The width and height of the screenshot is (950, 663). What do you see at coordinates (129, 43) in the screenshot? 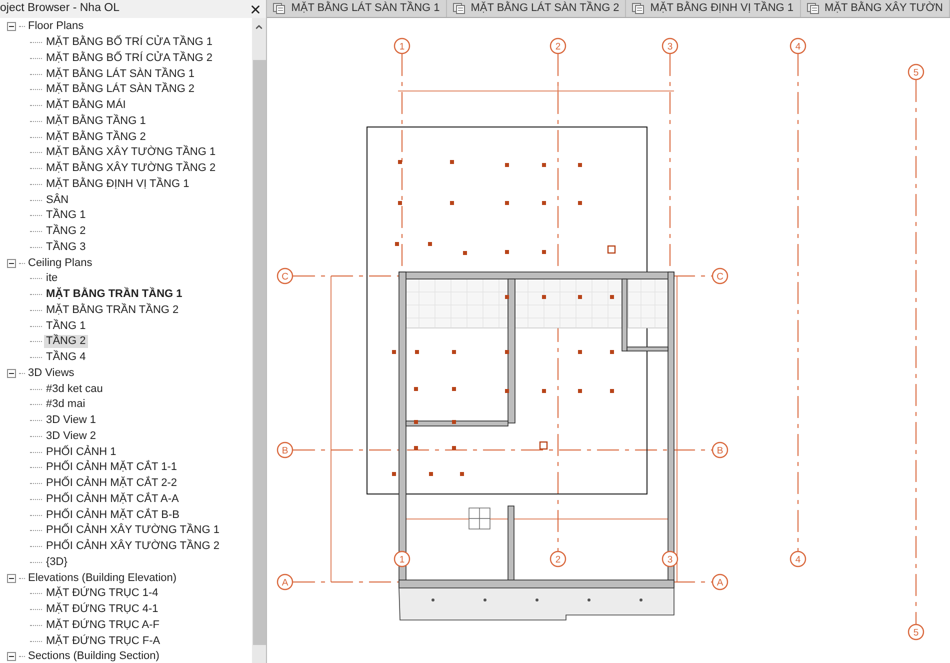
I see `tree-item: MẶT BẰNG BỐ TRÍ CỬA TẦNG 1` at bounding box center [129, 43].